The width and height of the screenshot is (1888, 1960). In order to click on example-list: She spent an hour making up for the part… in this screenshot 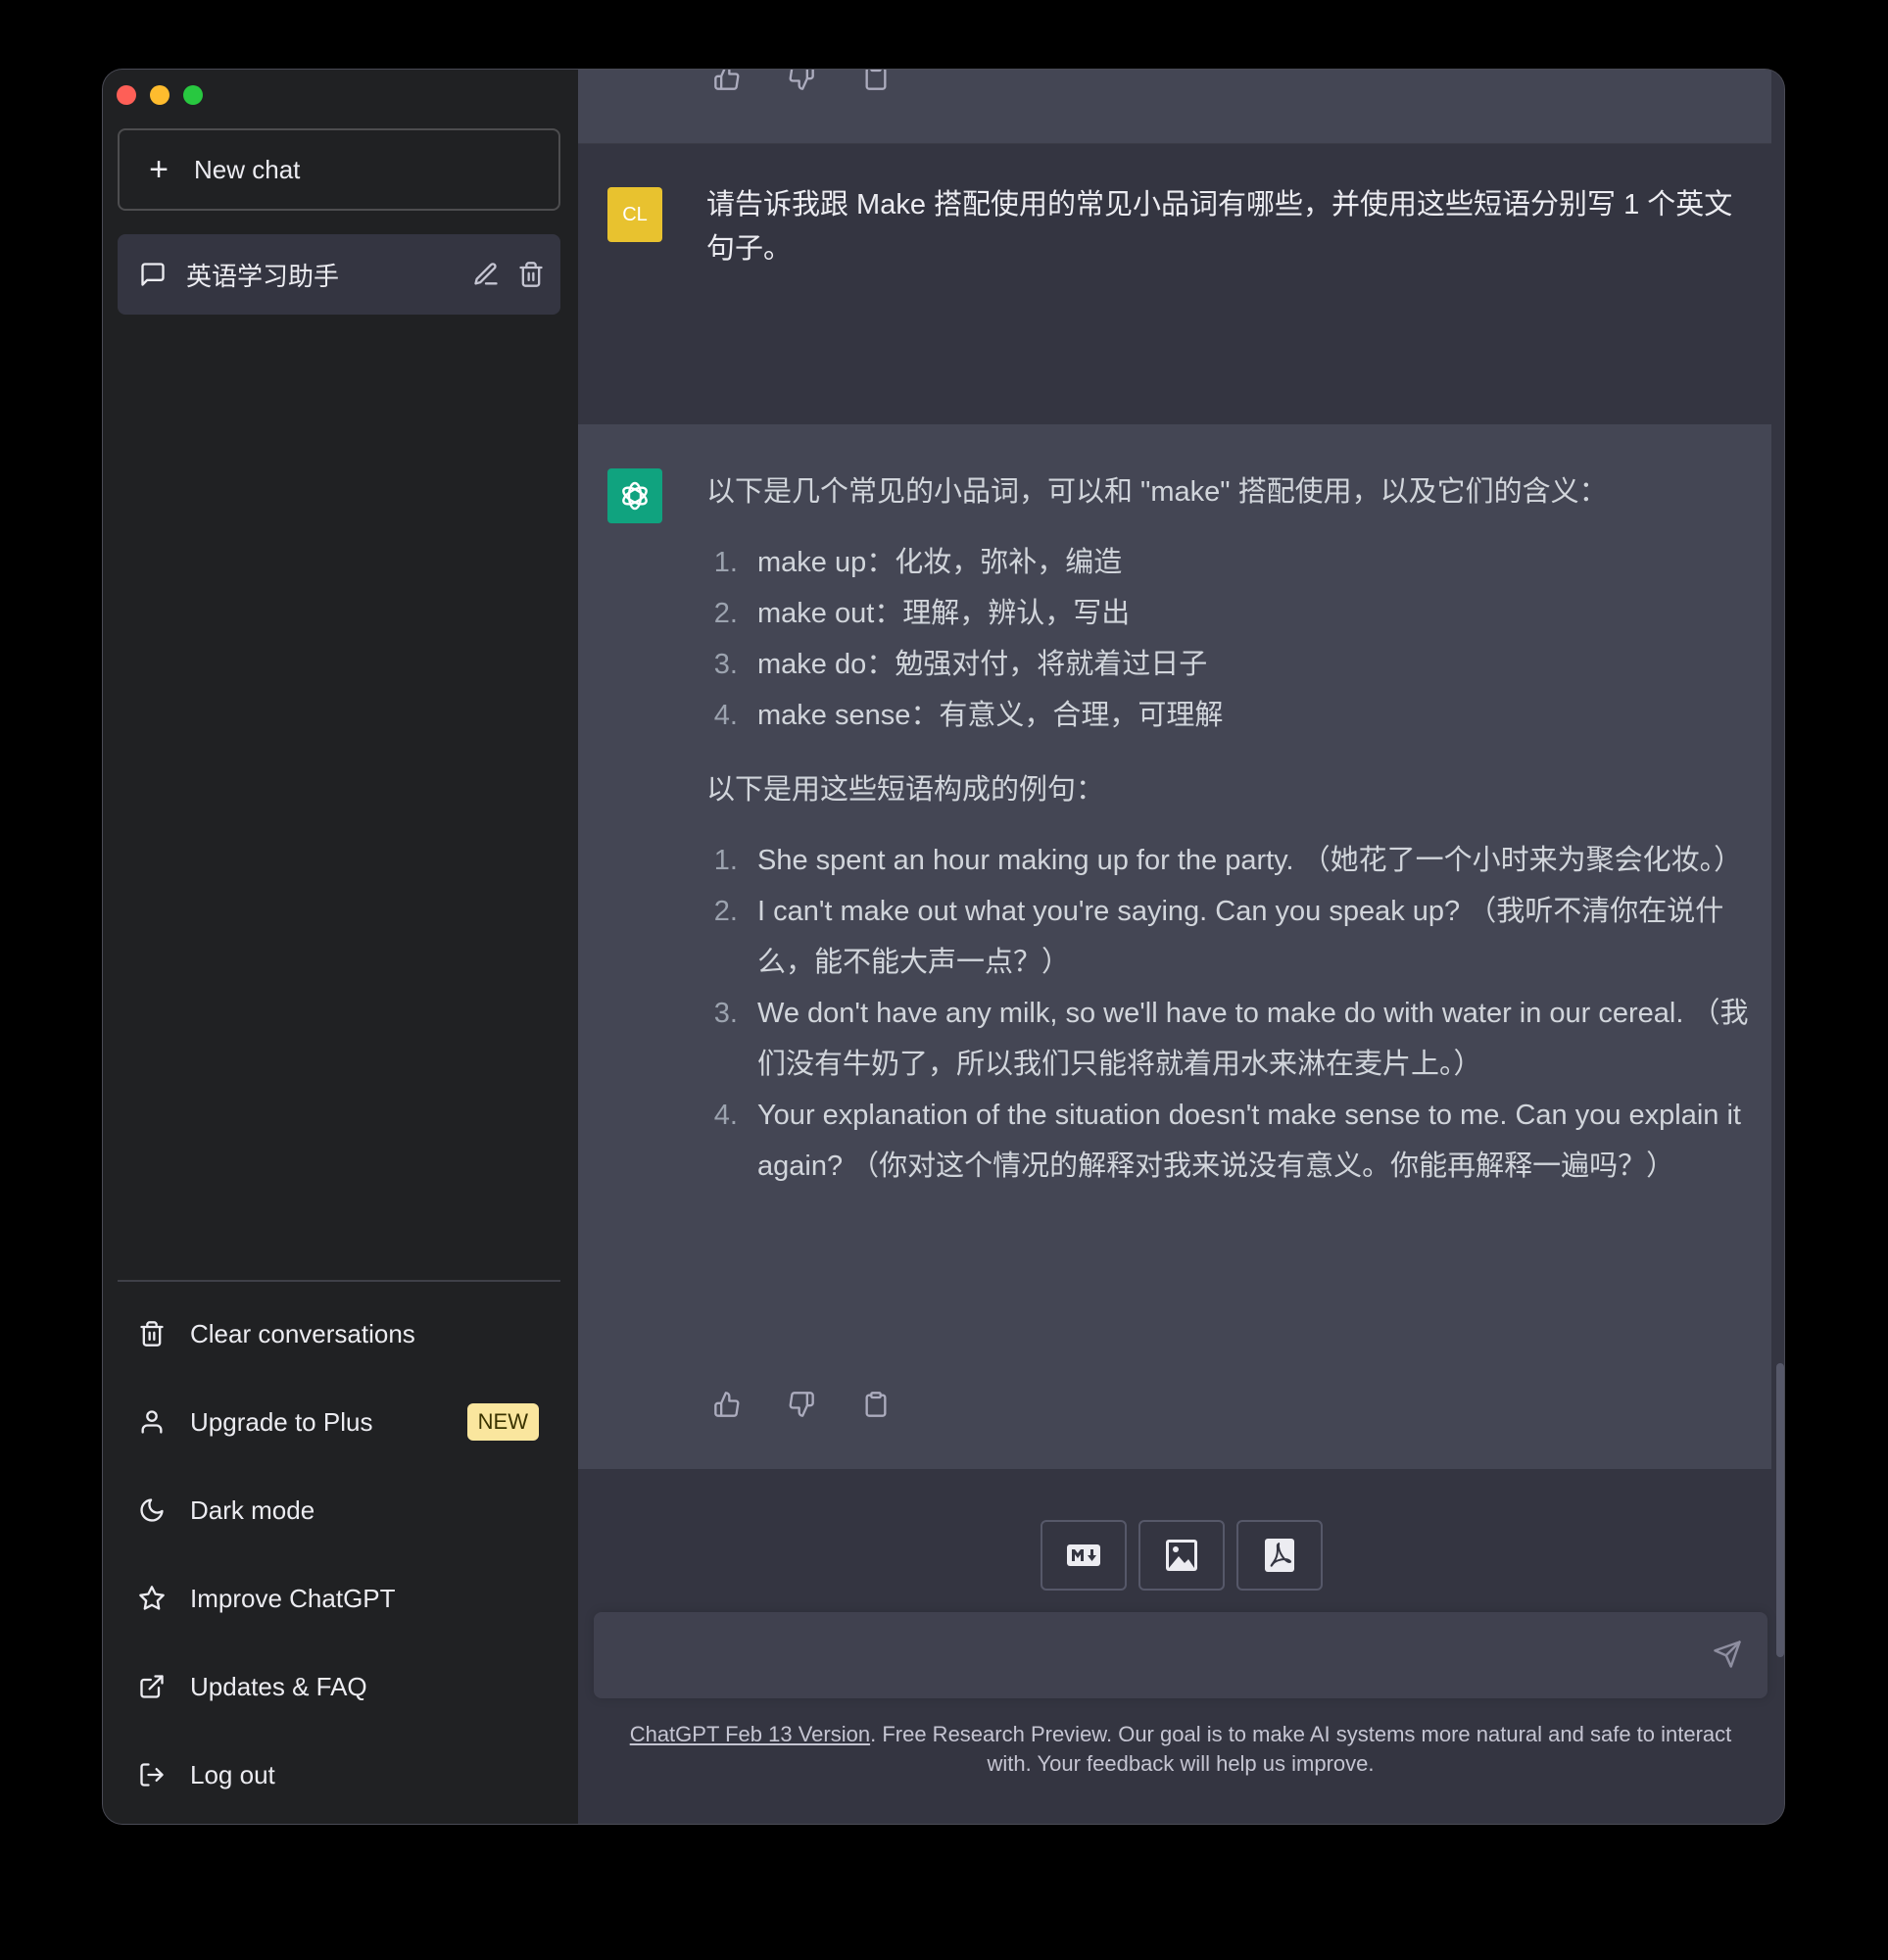, I will do `click(1230, 1013)`.